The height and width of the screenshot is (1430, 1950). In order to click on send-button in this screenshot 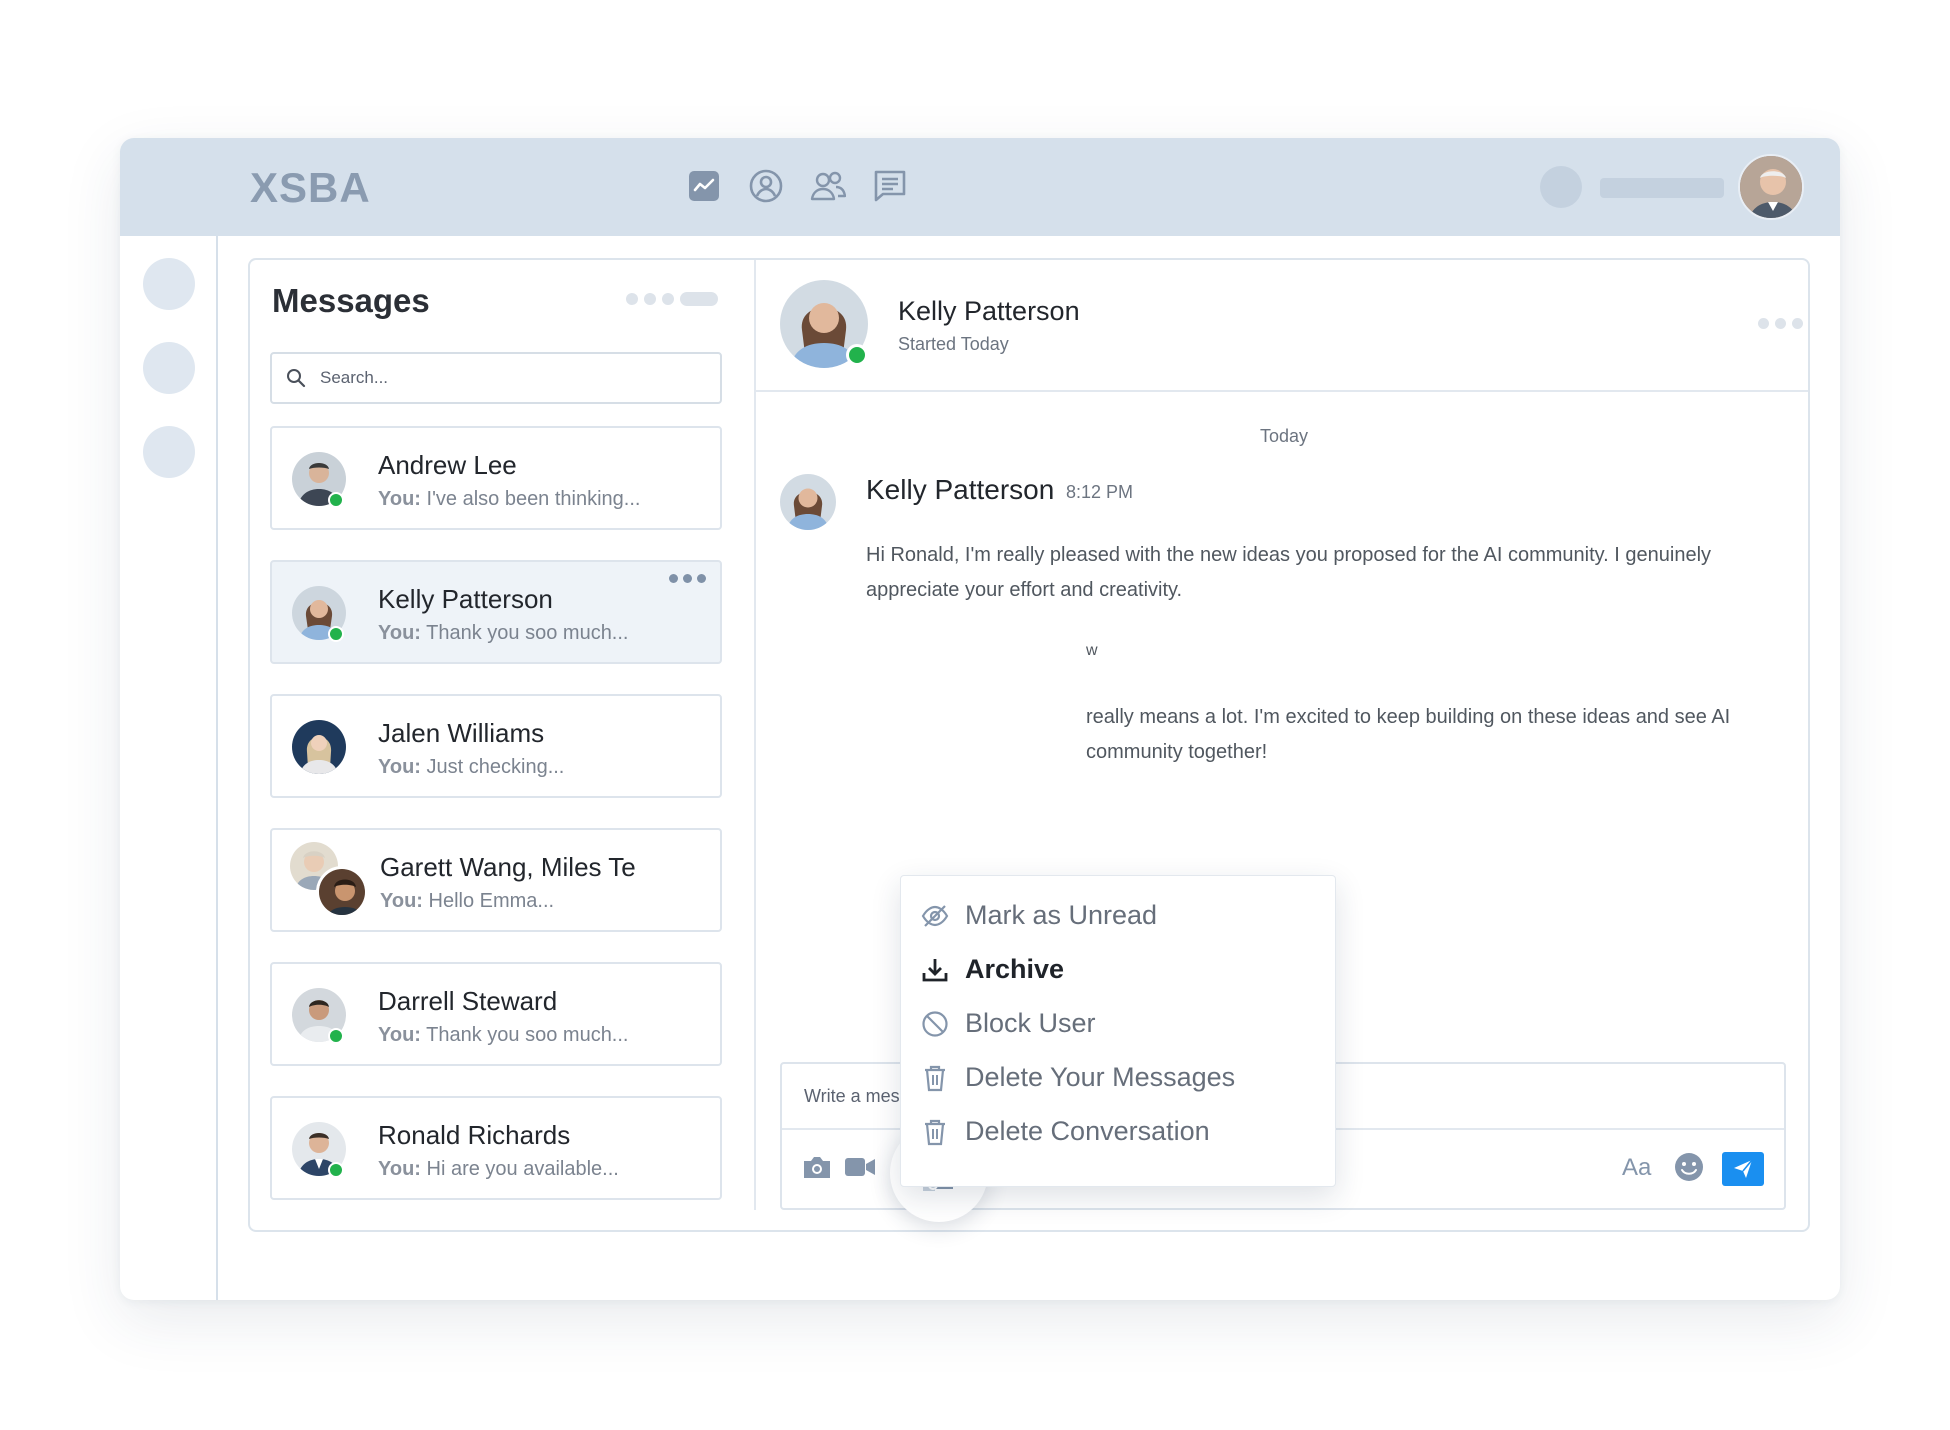, I will do `click(1743, 1169)`.